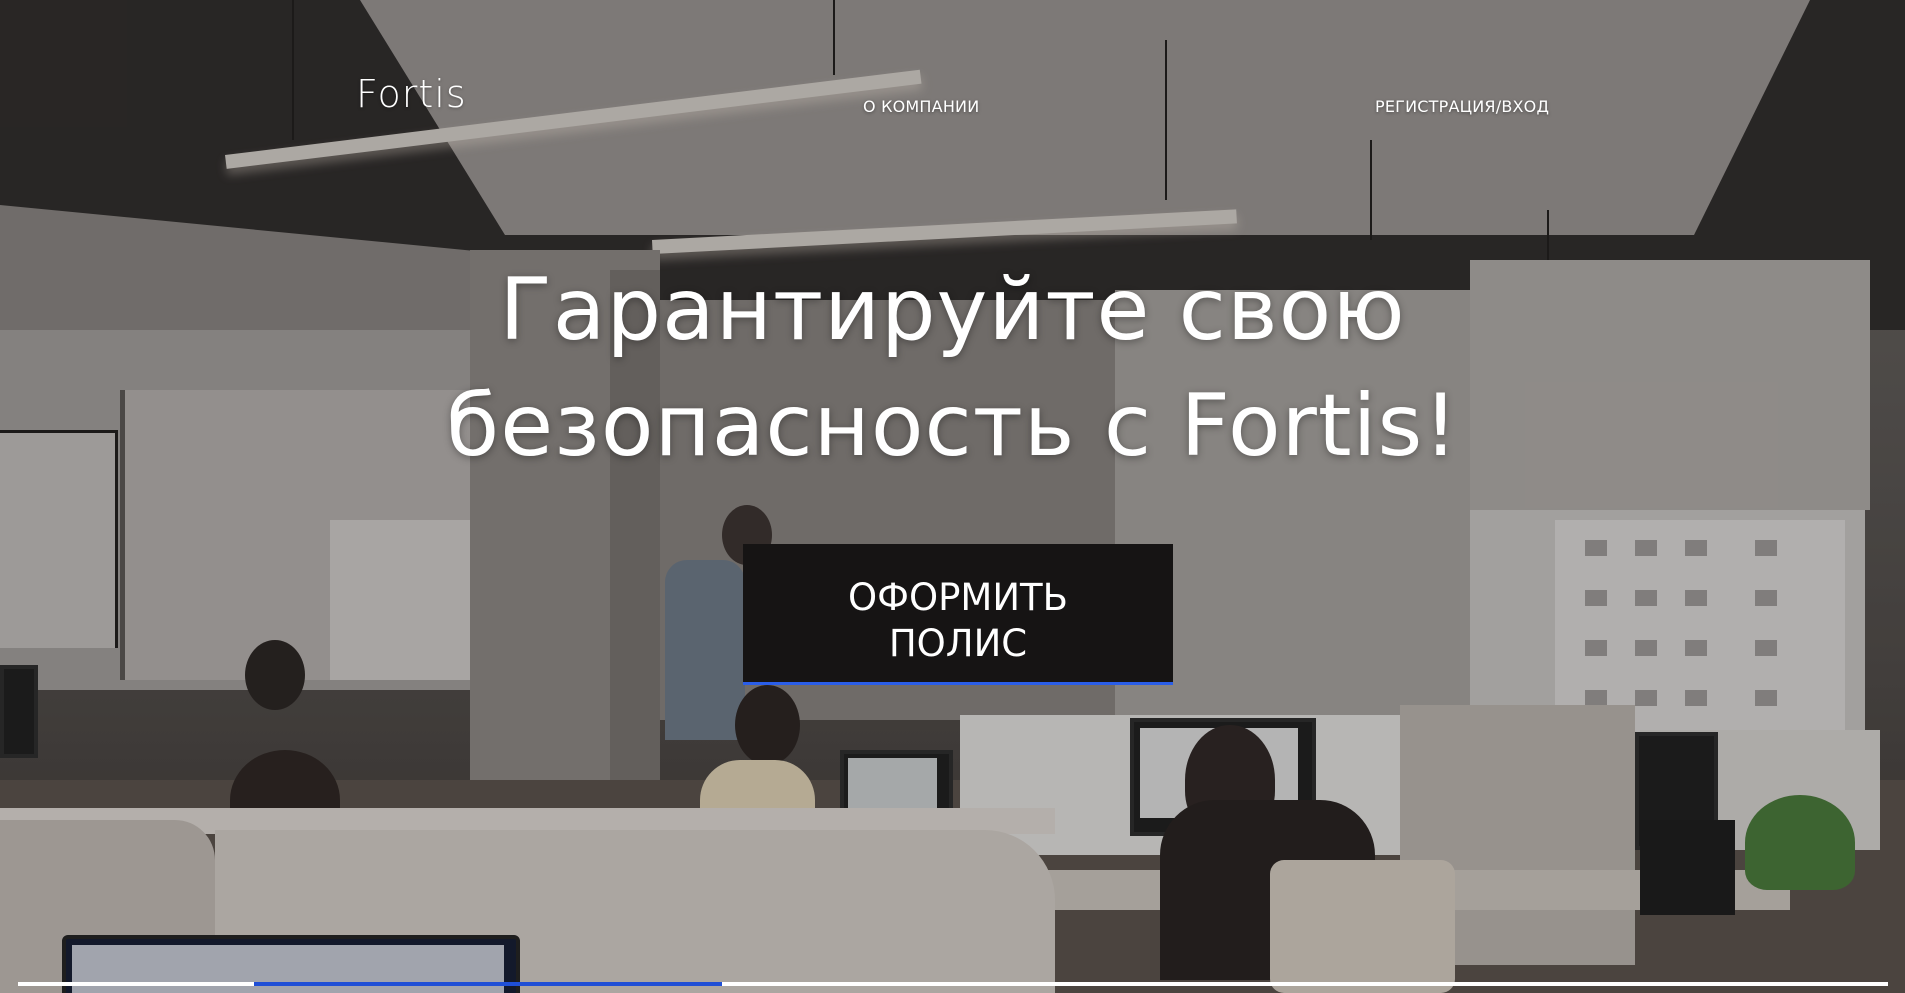  Describe the element at coordinates (59, 539) in the screenshot. I see `wall-sign` at that location.